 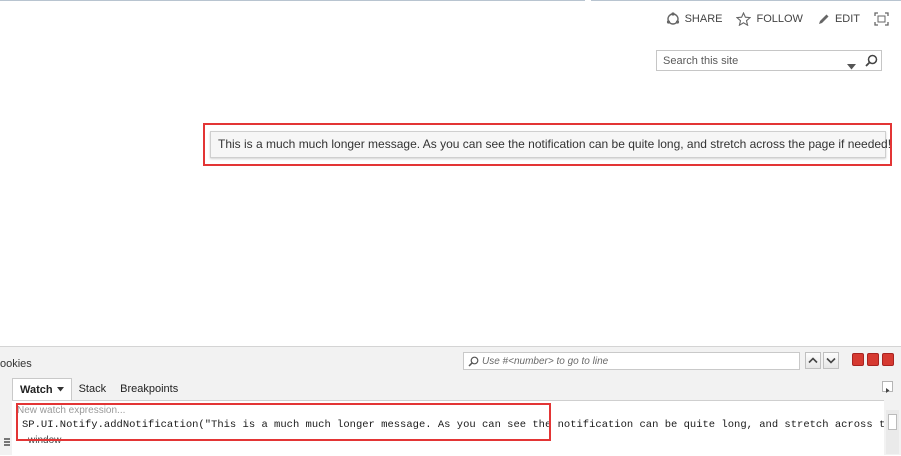 What do you see at coordinates (588, 1) in the screenshot?
I see `top-border-gap` at bounding box center [588, 1].